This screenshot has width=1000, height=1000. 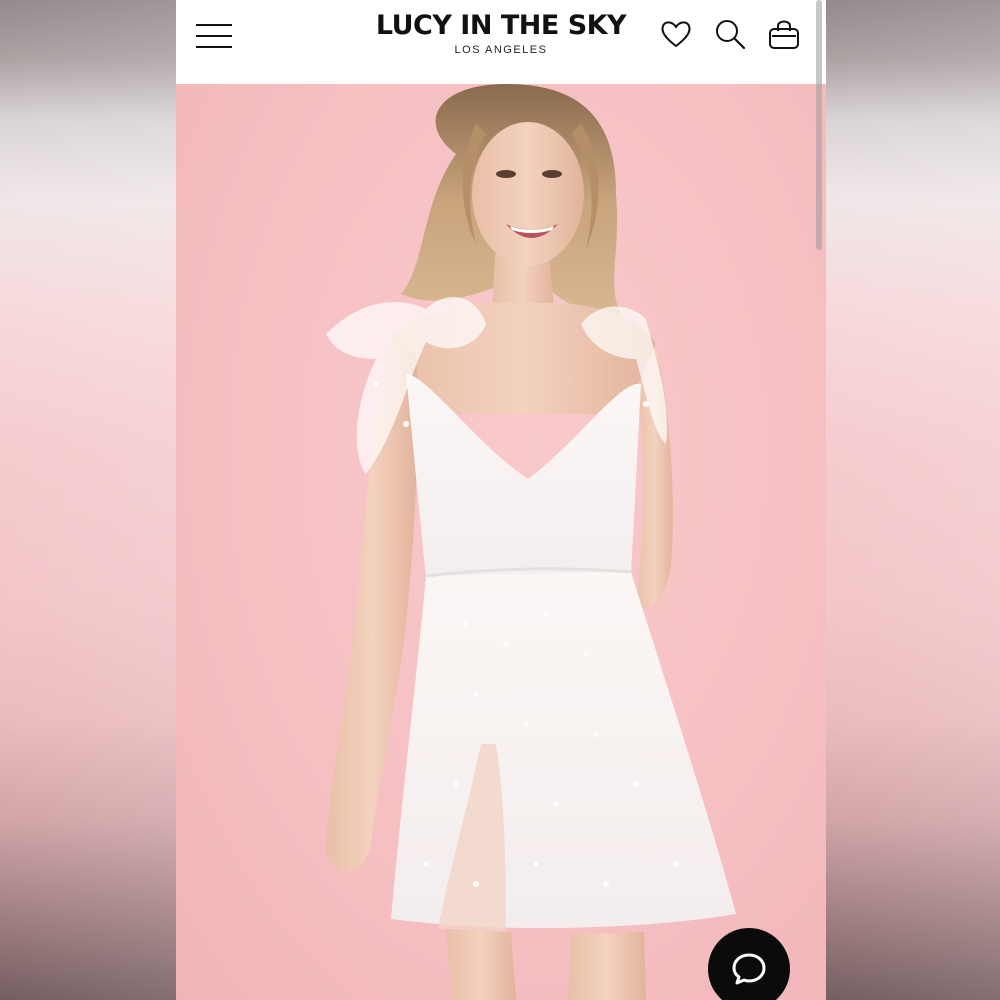 What do you see at coordinates (501, 50) in the screenshot?
I see `brand-location: LOS ANGELES` at bounding box center [501, 50].